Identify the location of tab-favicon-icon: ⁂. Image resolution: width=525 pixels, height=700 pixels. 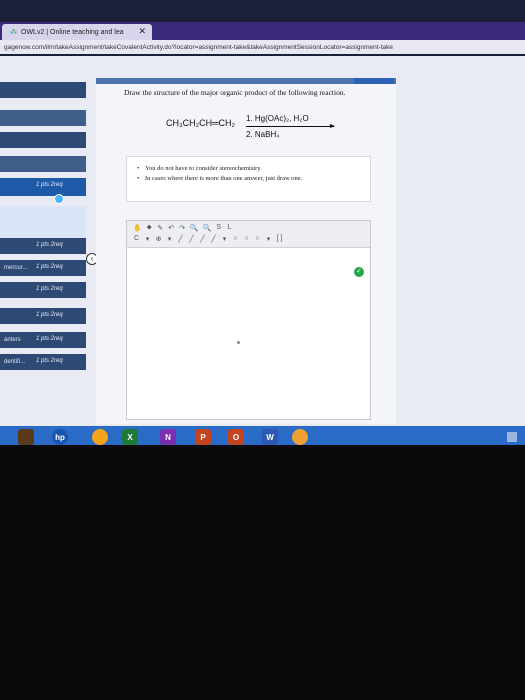
(13, 32).